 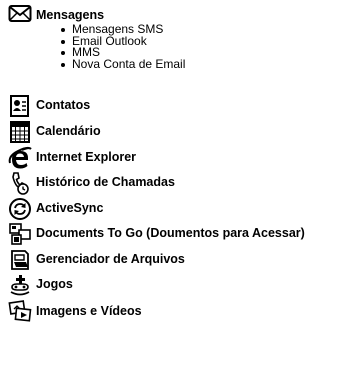 I want to click on menu-item-label: Histórico de Chamadas, so click(x=105, y=182).